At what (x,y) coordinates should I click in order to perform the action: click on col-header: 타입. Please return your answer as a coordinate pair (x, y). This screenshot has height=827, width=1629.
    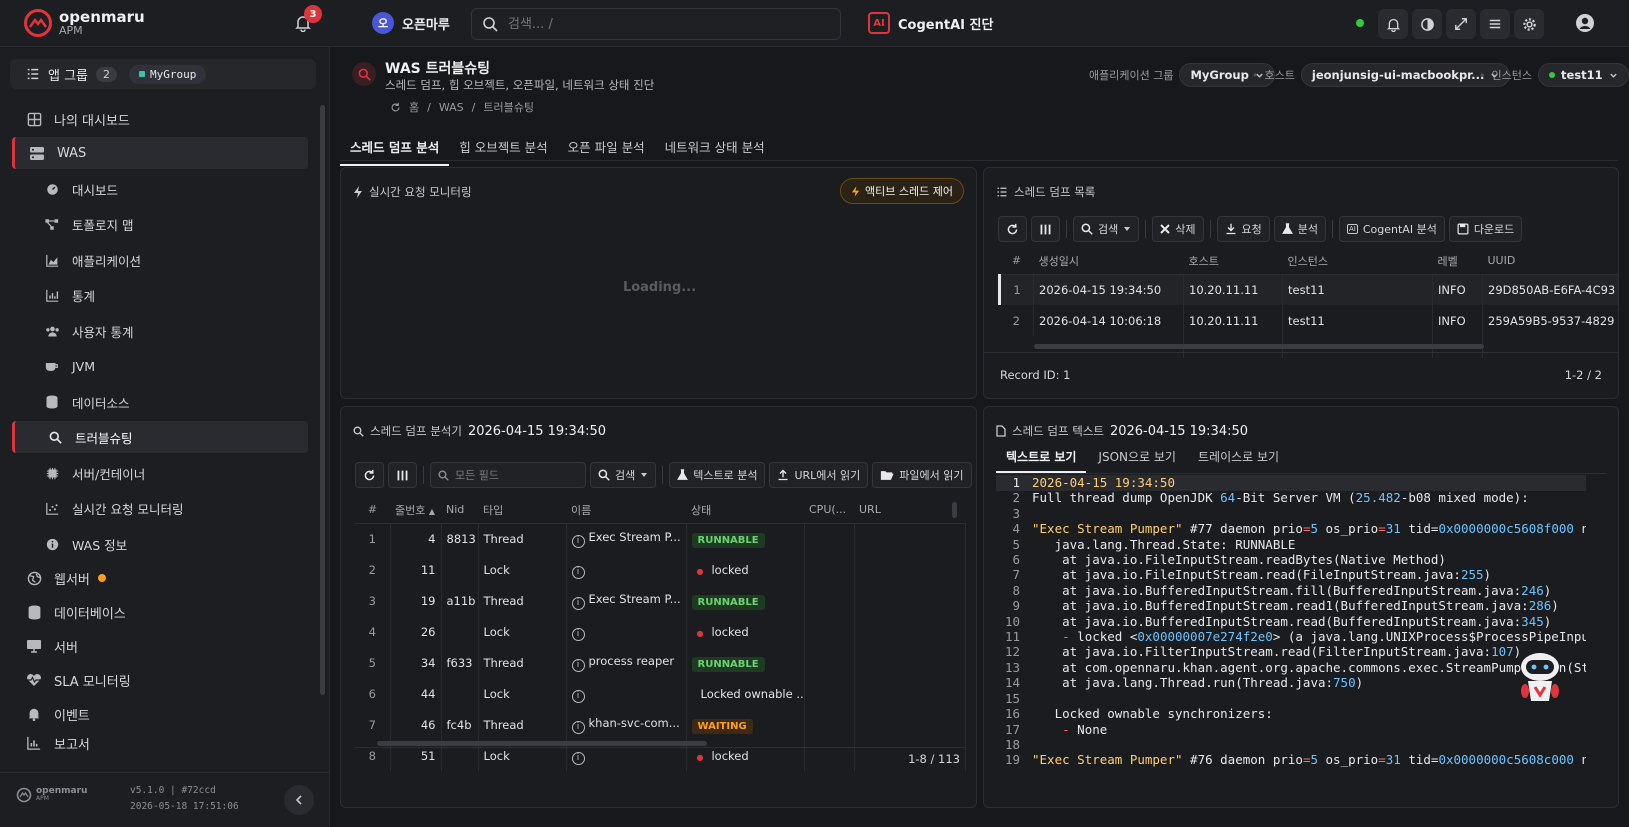
    Looking at the image, I should click on (522, 510).